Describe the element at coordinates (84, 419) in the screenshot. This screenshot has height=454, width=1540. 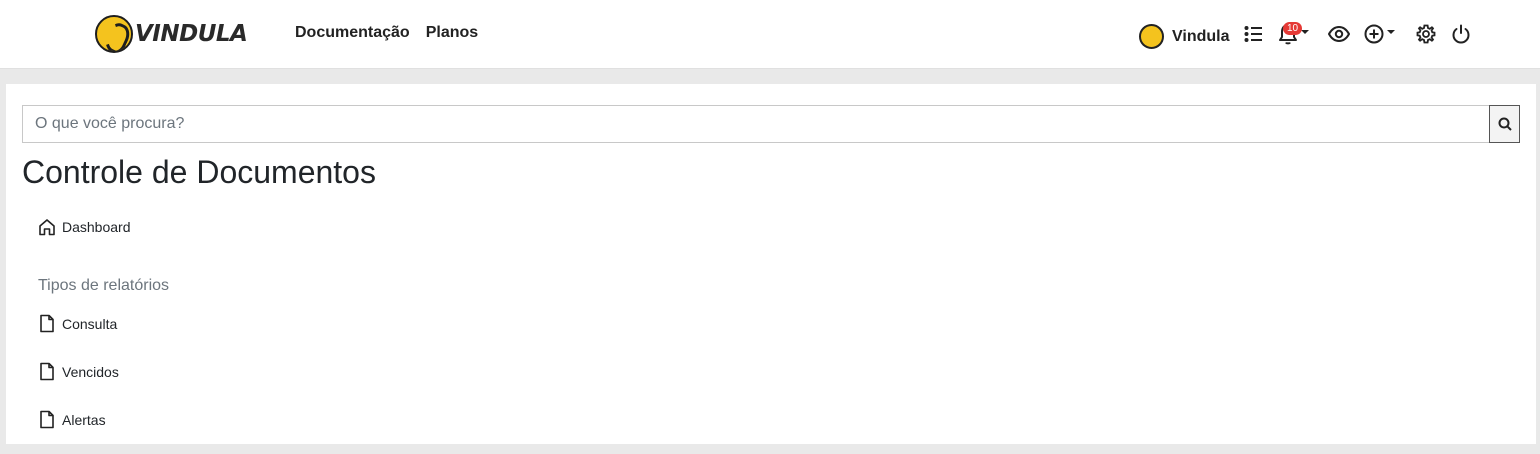
I see `menu-item-label: Alertas` at that location.